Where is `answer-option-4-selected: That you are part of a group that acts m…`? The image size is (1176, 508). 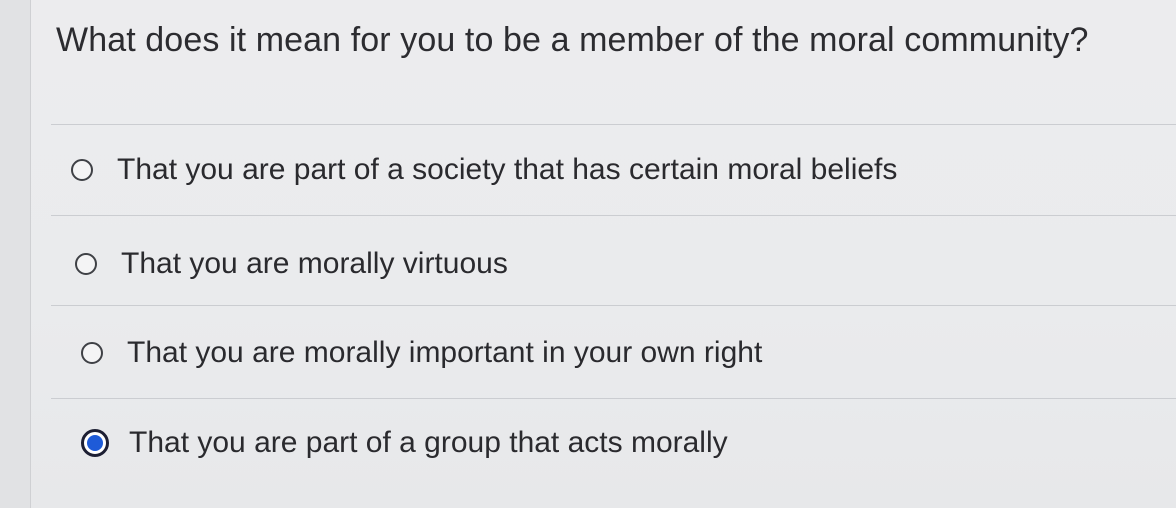 answer-option-4-selected: That you are part of a group that acts m… is located at coordinates (404, 443).